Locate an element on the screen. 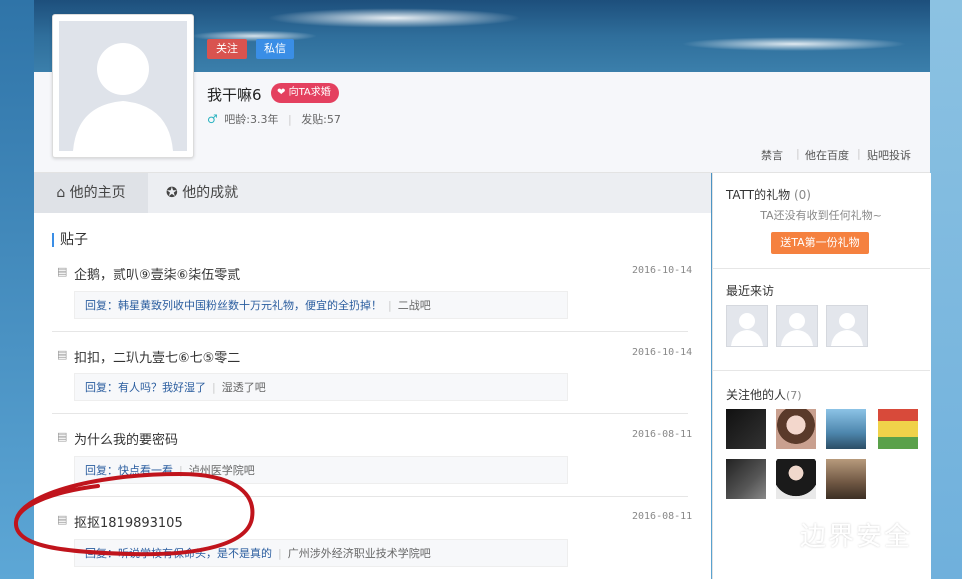 This screenshot has height=579, width=962. tab-achievements-label: 他的成就 is located at coordinates (210, 193).